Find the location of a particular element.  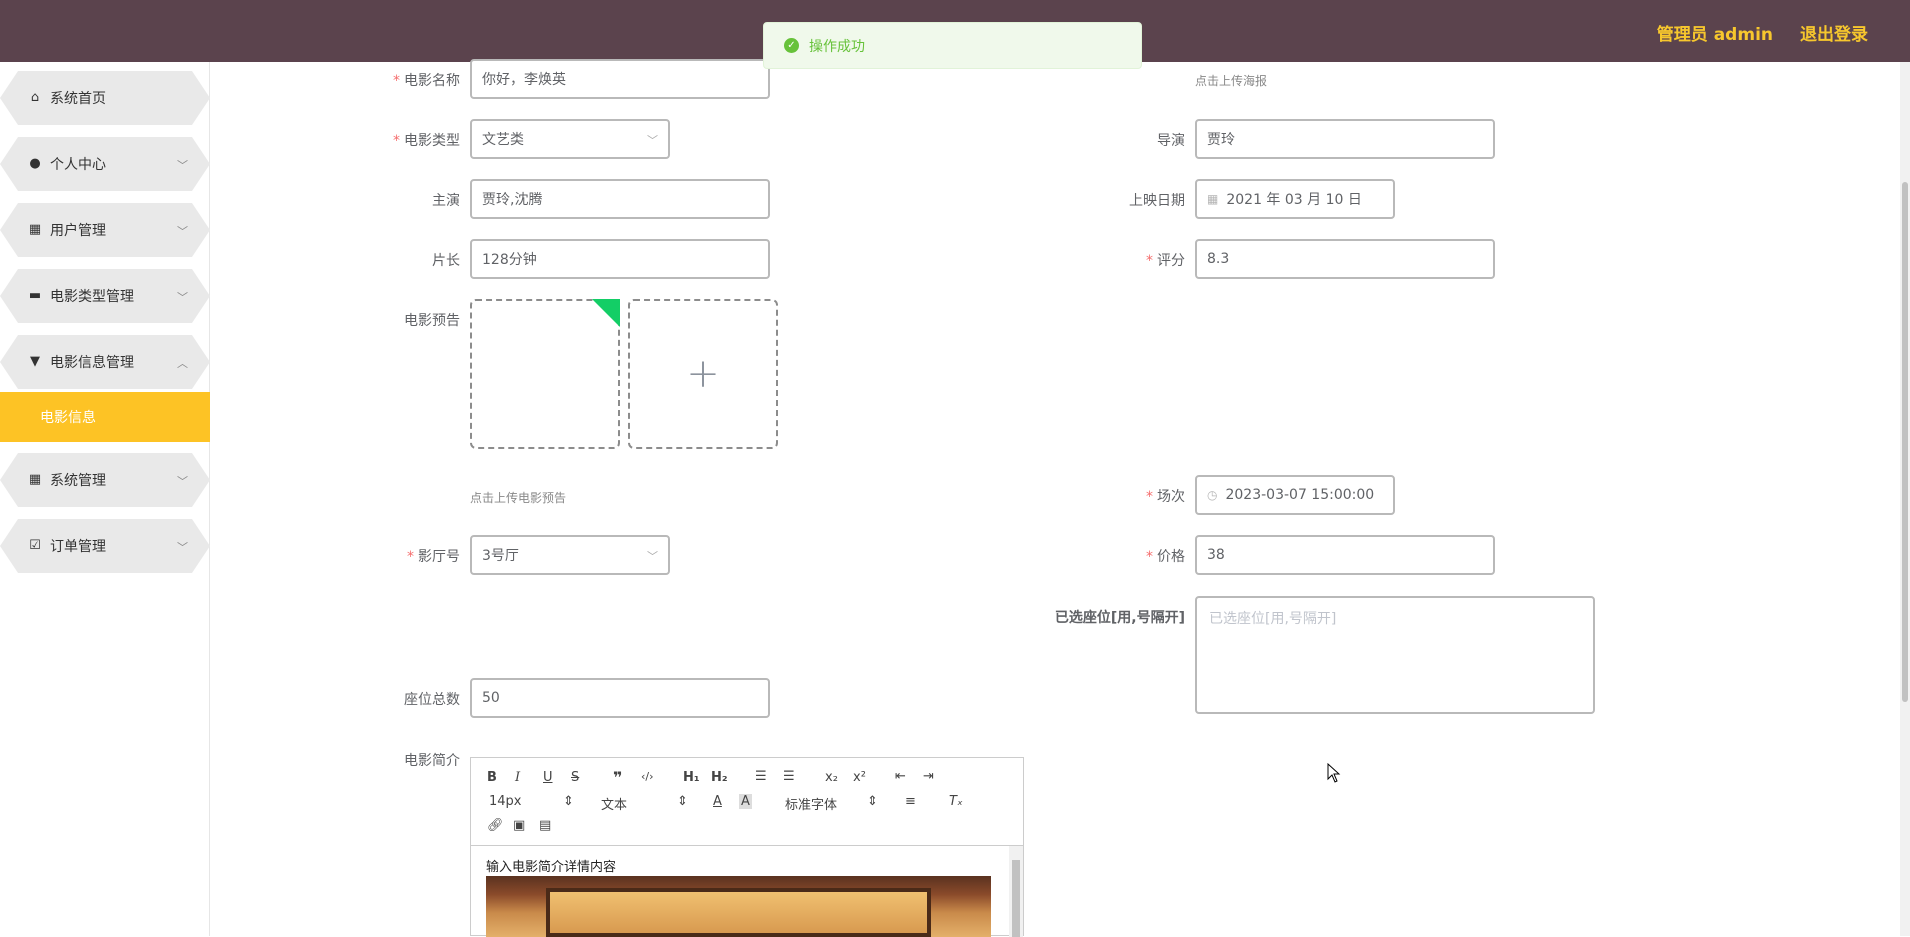

trailer-uploaded-item is located at coordinates (545, 374).